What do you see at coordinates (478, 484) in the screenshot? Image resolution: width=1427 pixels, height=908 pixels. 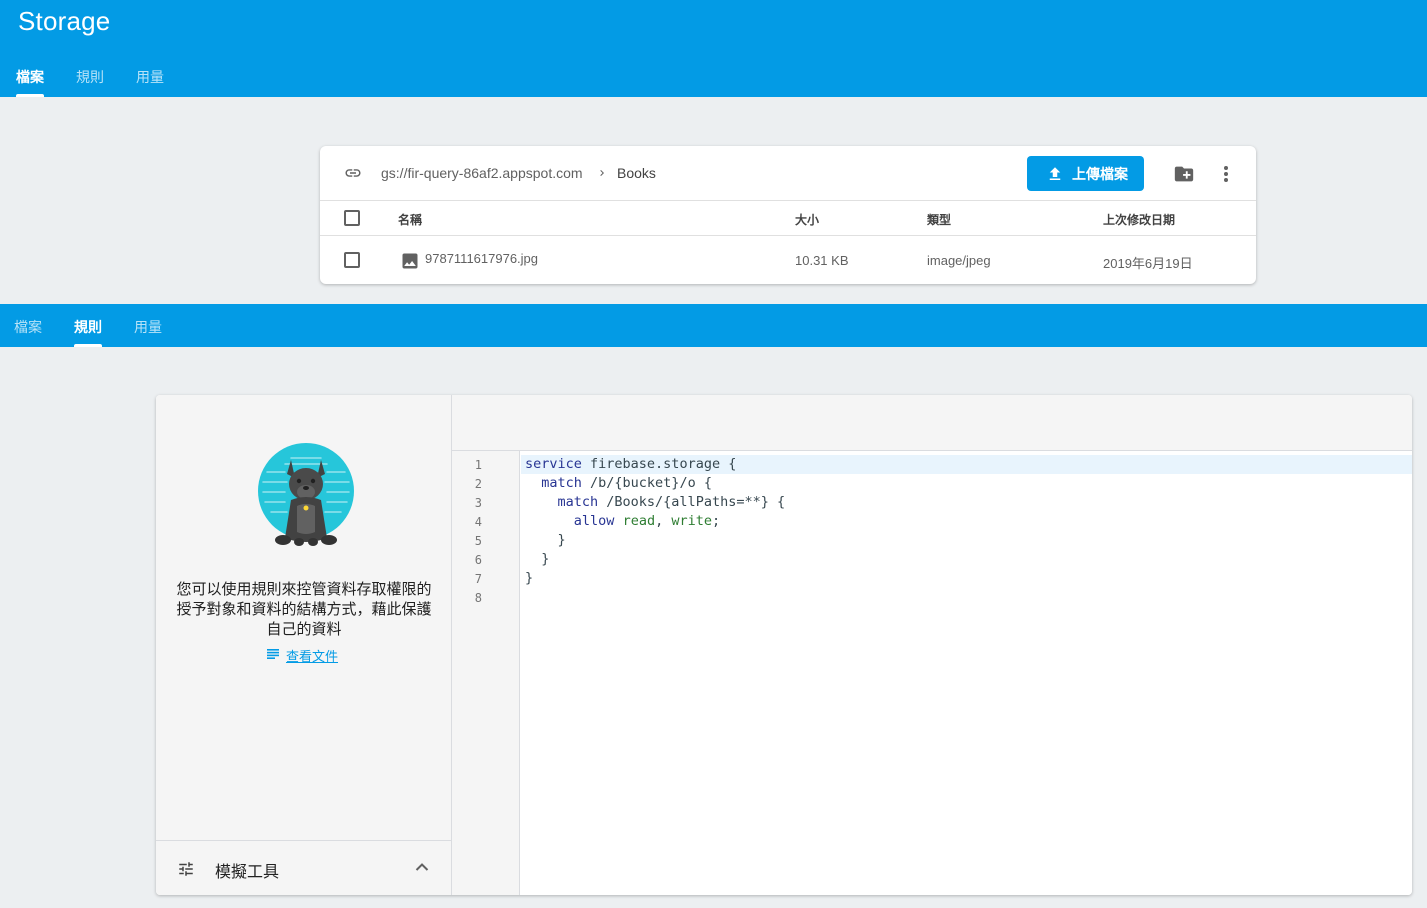 I see `line-number: 2` at bounding box center [478, 484].